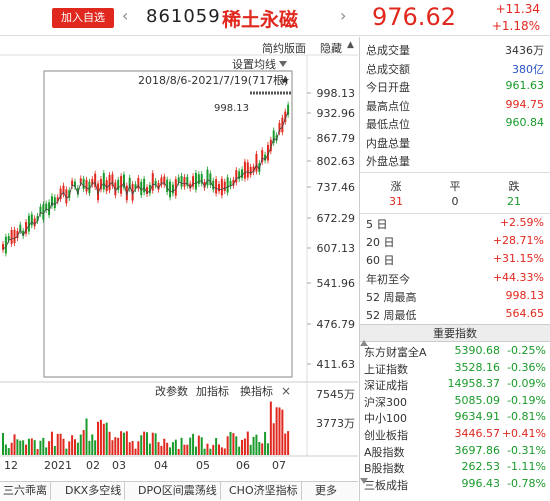 The height and width of the screenshot is (501, 550). I want to click on index-value: 262.53, so click(481, 467).